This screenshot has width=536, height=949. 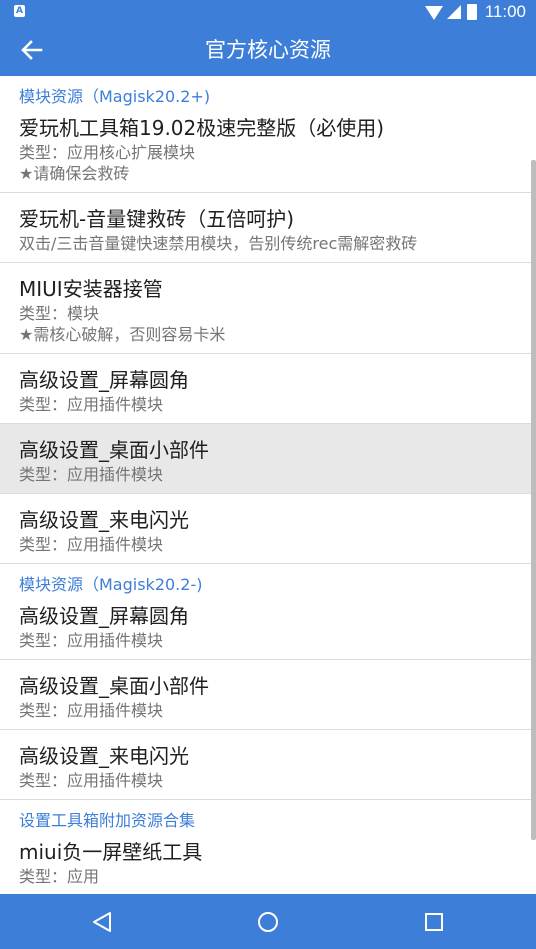 I want to click on page-title: 官方核心资源, so click(x=268, y=50).